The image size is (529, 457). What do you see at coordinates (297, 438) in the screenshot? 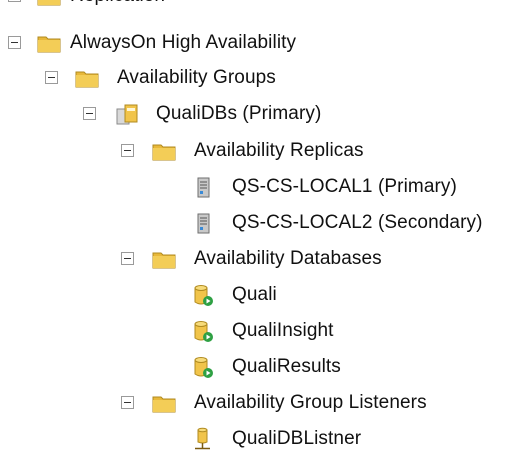
I see `tree-node-label: QualiDBListner` at bounding box center [297, 438].